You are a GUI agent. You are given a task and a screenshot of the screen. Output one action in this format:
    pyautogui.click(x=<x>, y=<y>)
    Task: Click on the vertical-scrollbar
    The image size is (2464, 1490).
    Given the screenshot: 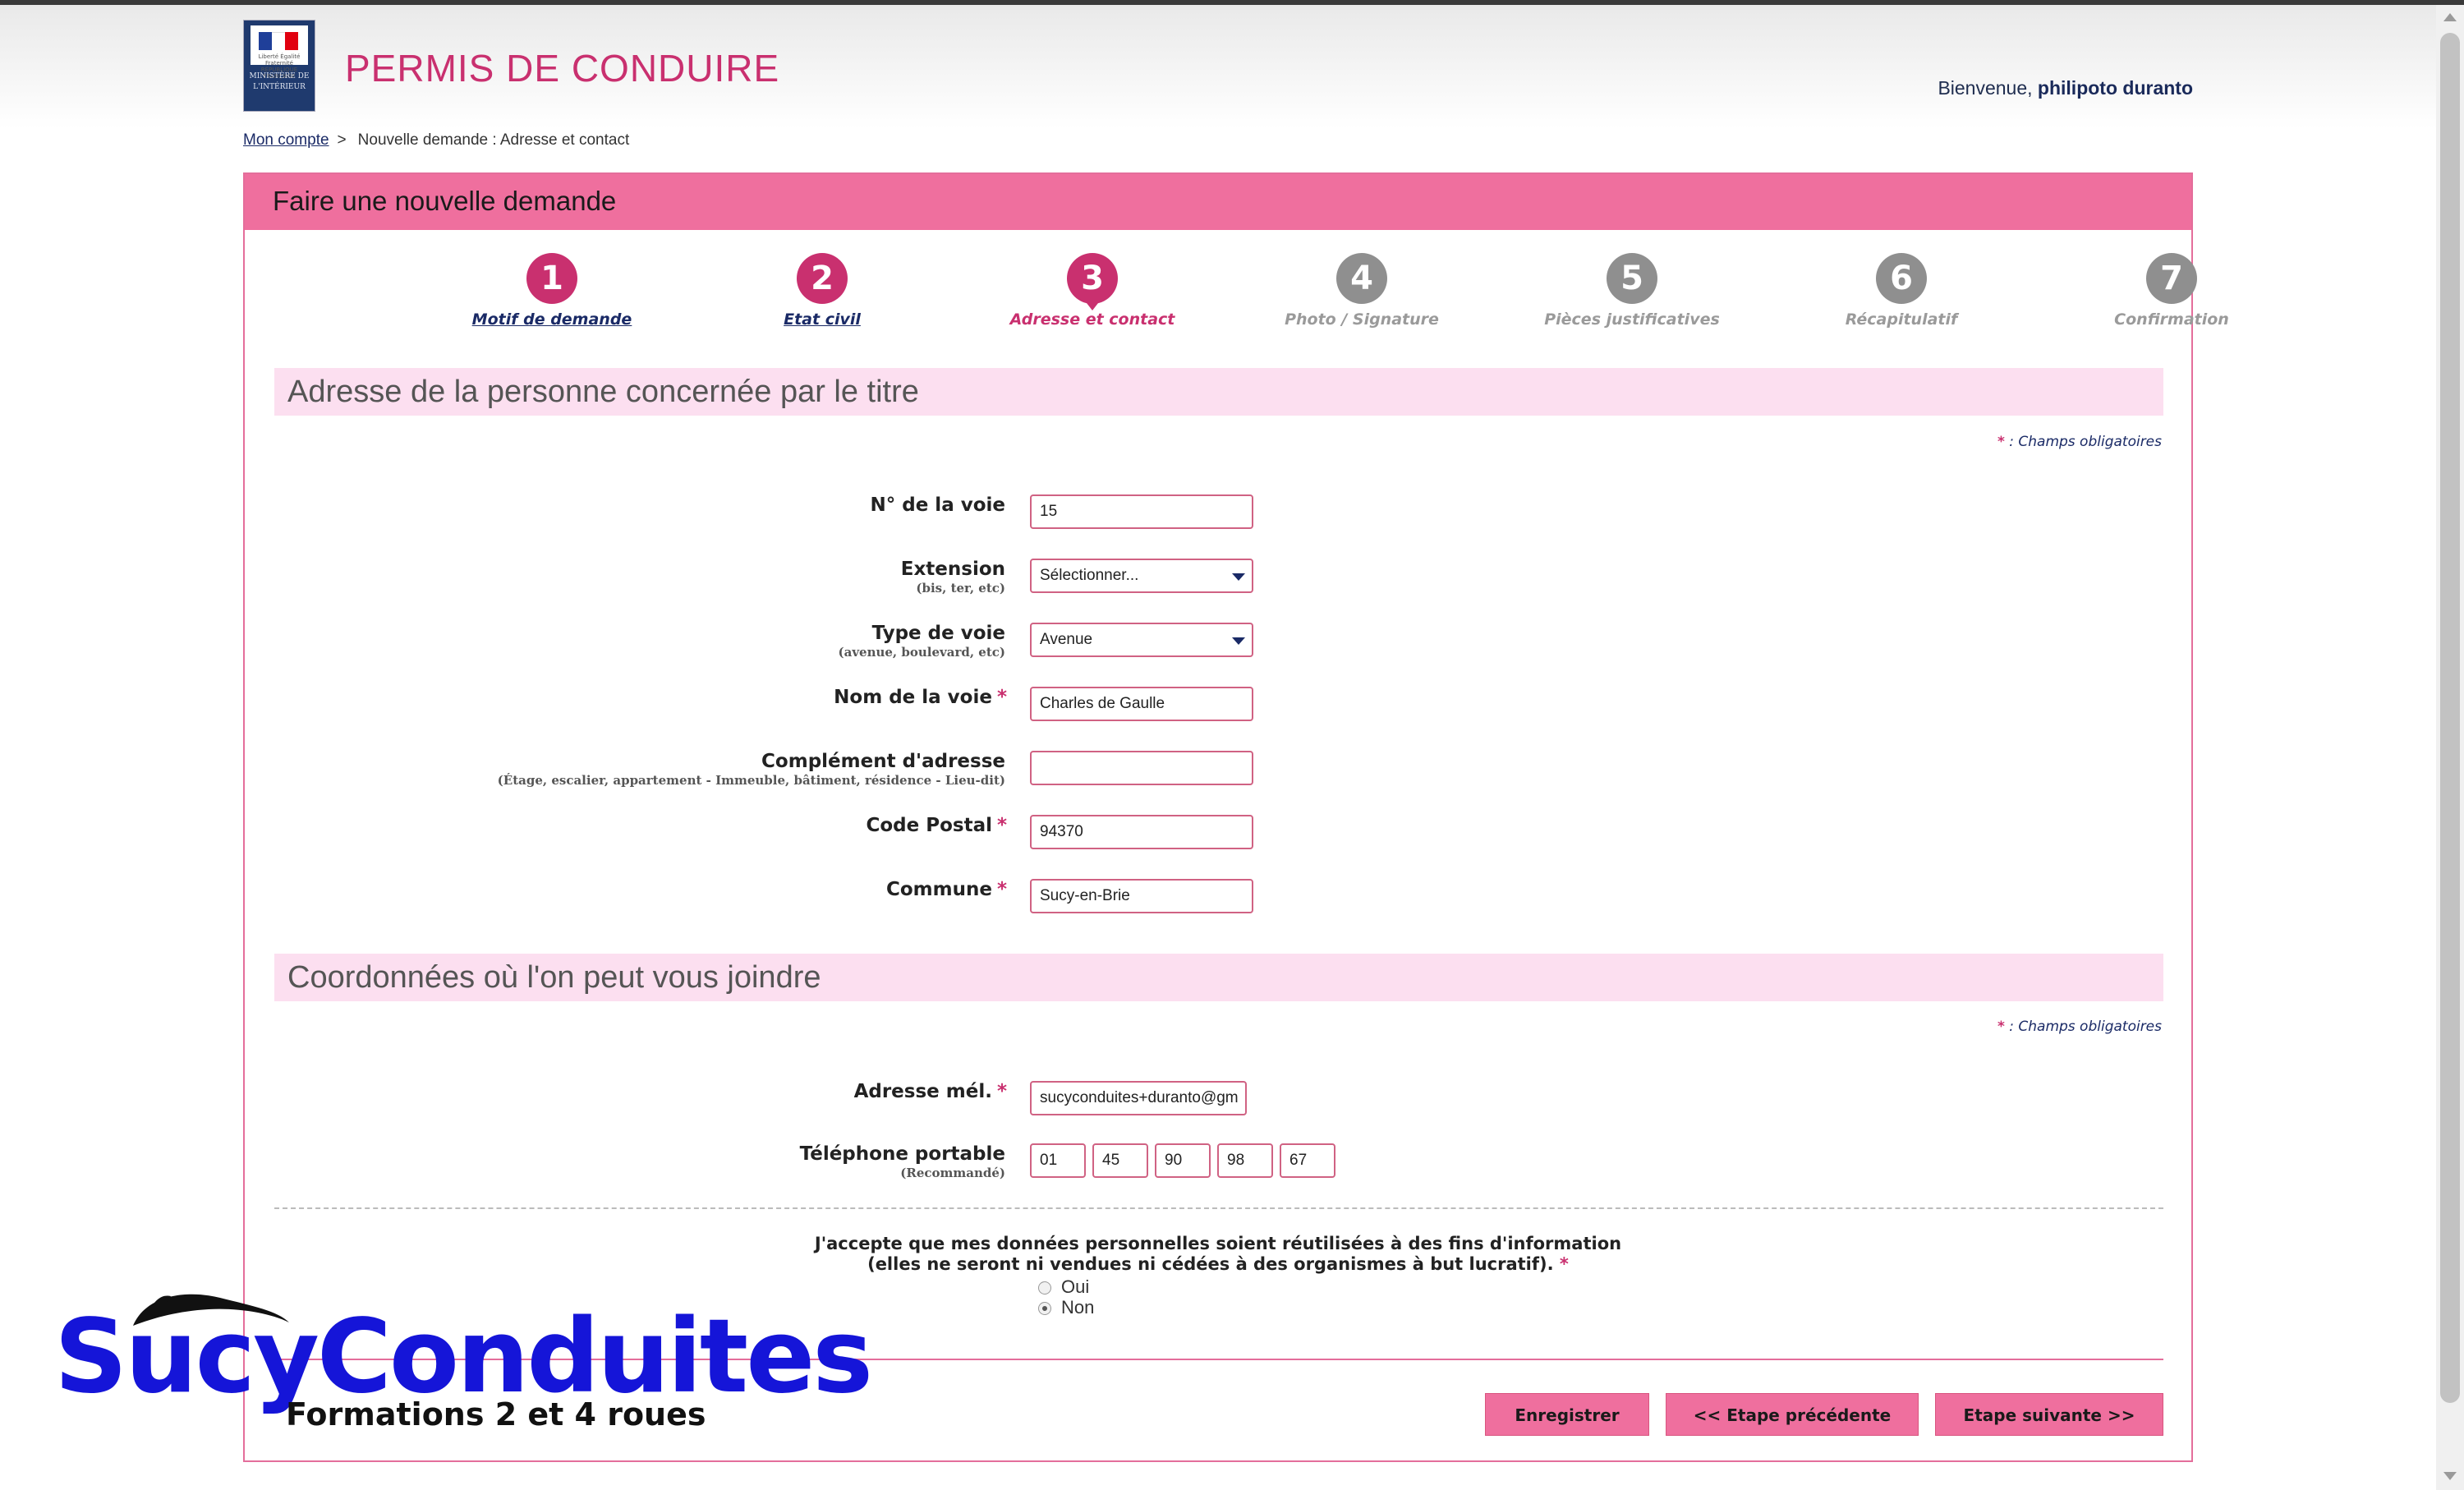 What is the action you would take?
    pyautogui.click(x=2450, y=748)
    